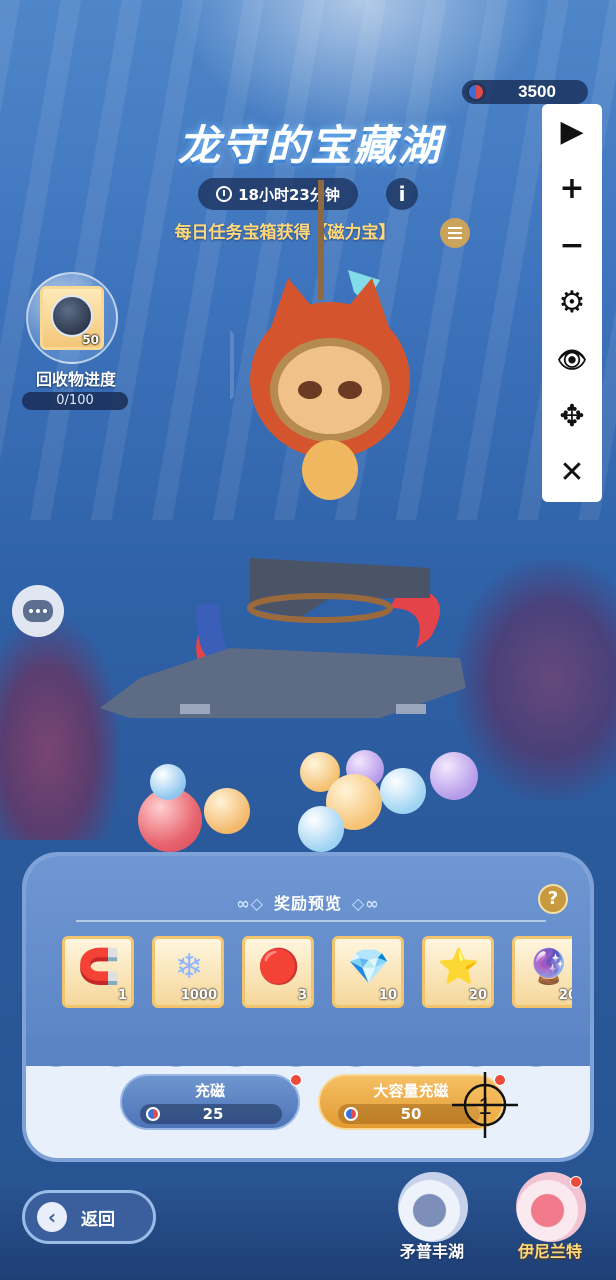 Image resolution: width=616 pixels, height=1280 pixels. What do you see at coordinates (211, 1102) in the screenshot?
I see `charge-button: 充磁 25` at bounding box center [211, 1102].